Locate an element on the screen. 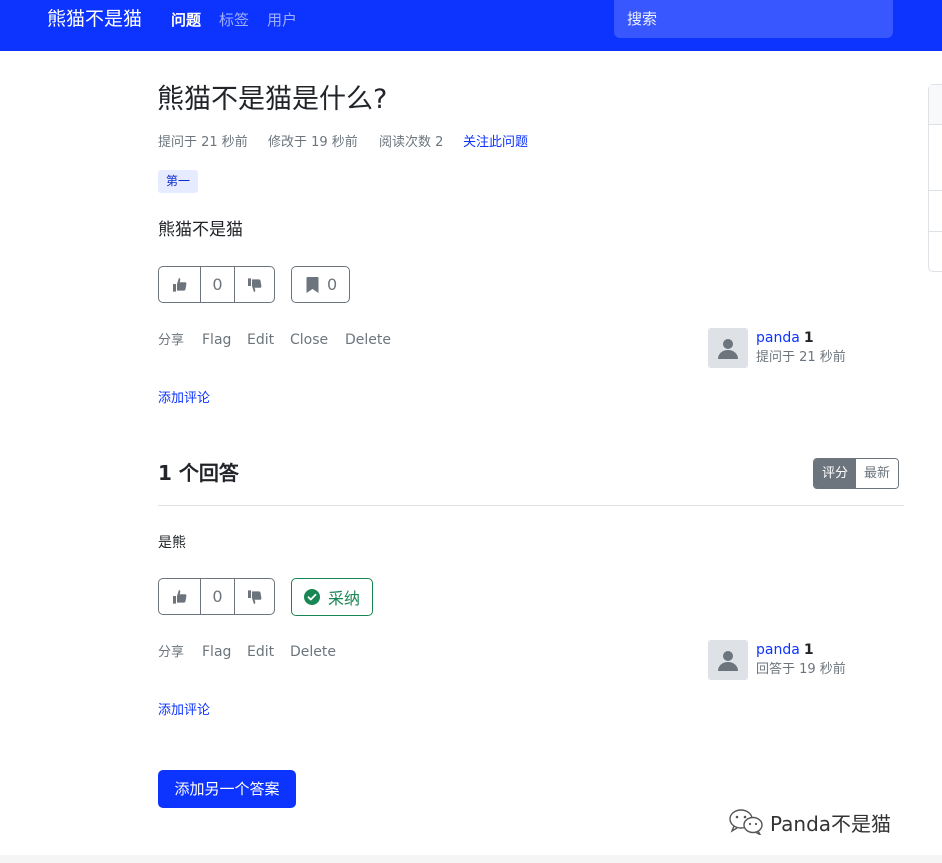 The height and width of the screenshot is (863, 942). answer-upvote-button is located at coordinates (179, 596).